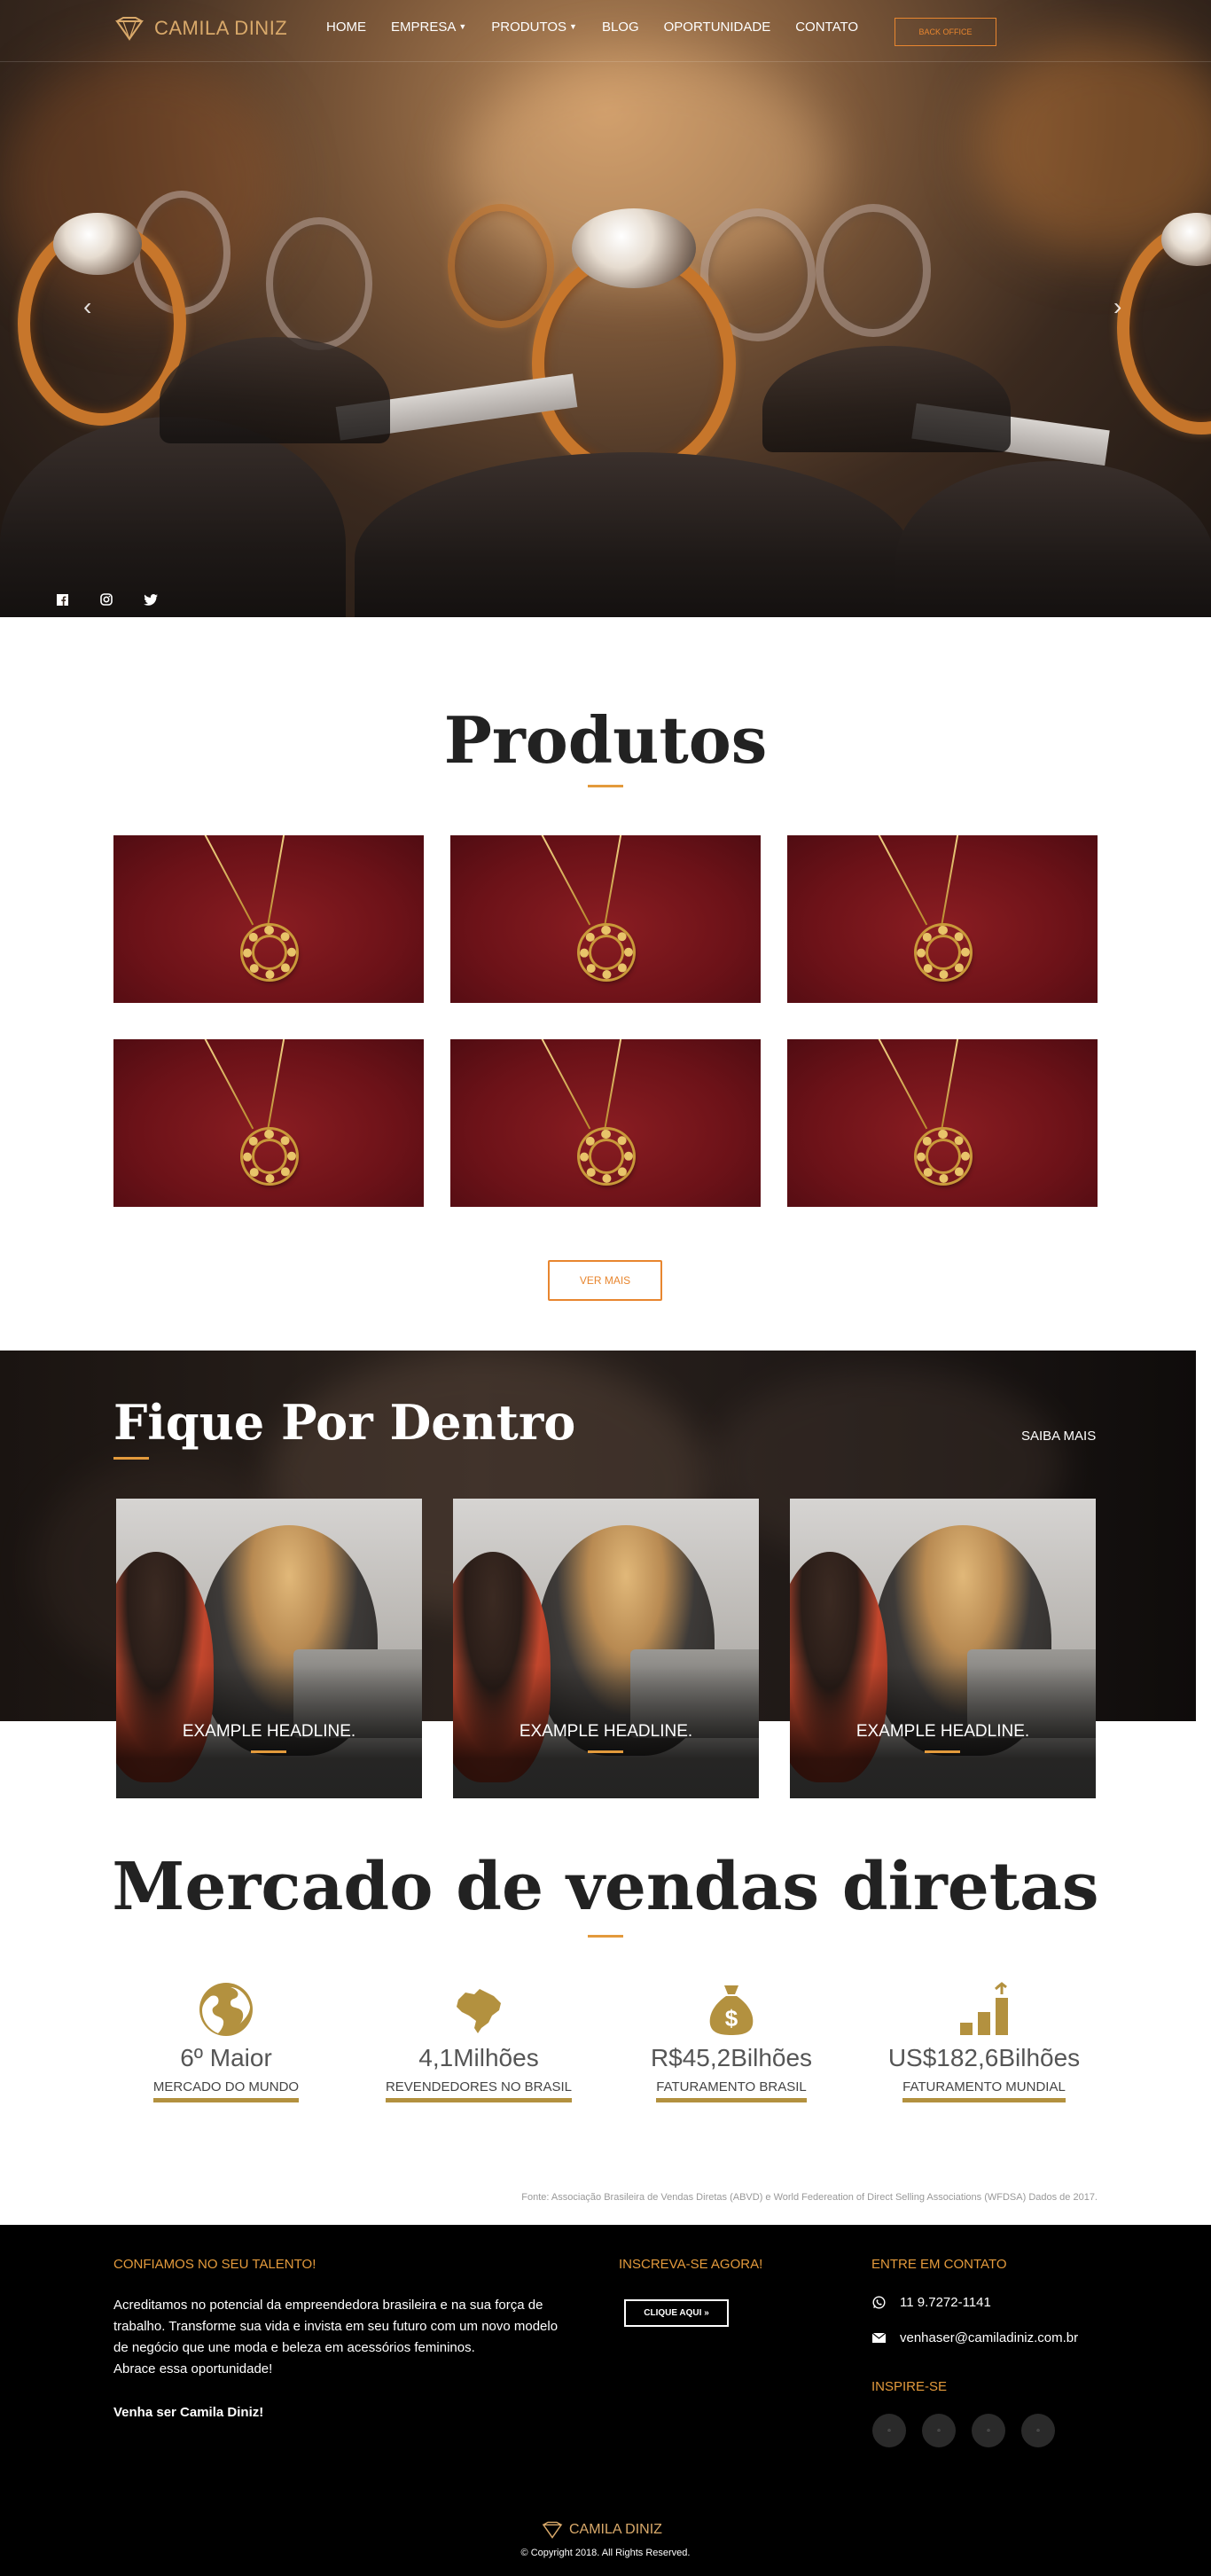 The image size is (1211, 2576). I want to click on email-line: venhaser@camiladiniz.com.br, so click(974, 2337).